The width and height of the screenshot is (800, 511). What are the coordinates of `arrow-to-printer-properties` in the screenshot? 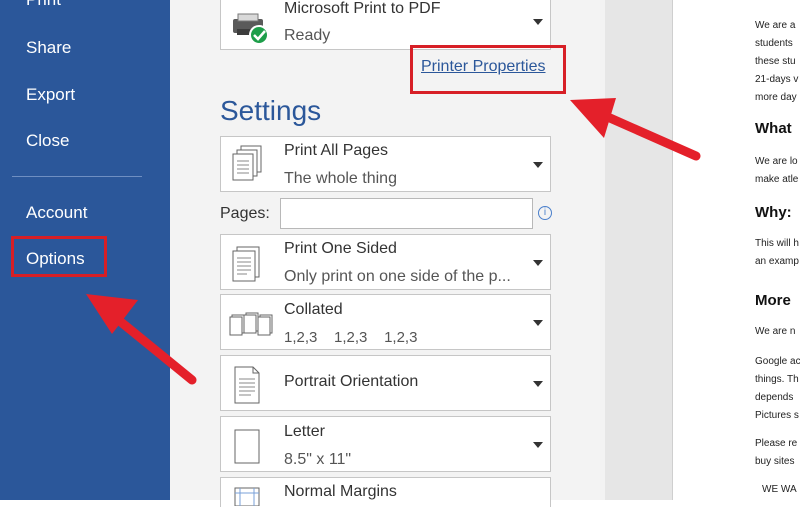 It's located at (635, 129).